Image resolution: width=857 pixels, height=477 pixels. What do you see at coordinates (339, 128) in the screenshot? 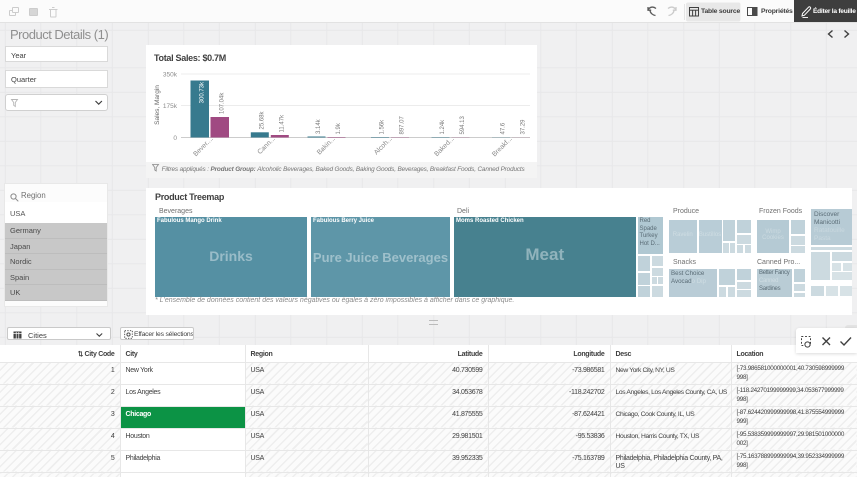
I see `svg-text: 1.9k` at bounding box center [339, 128].